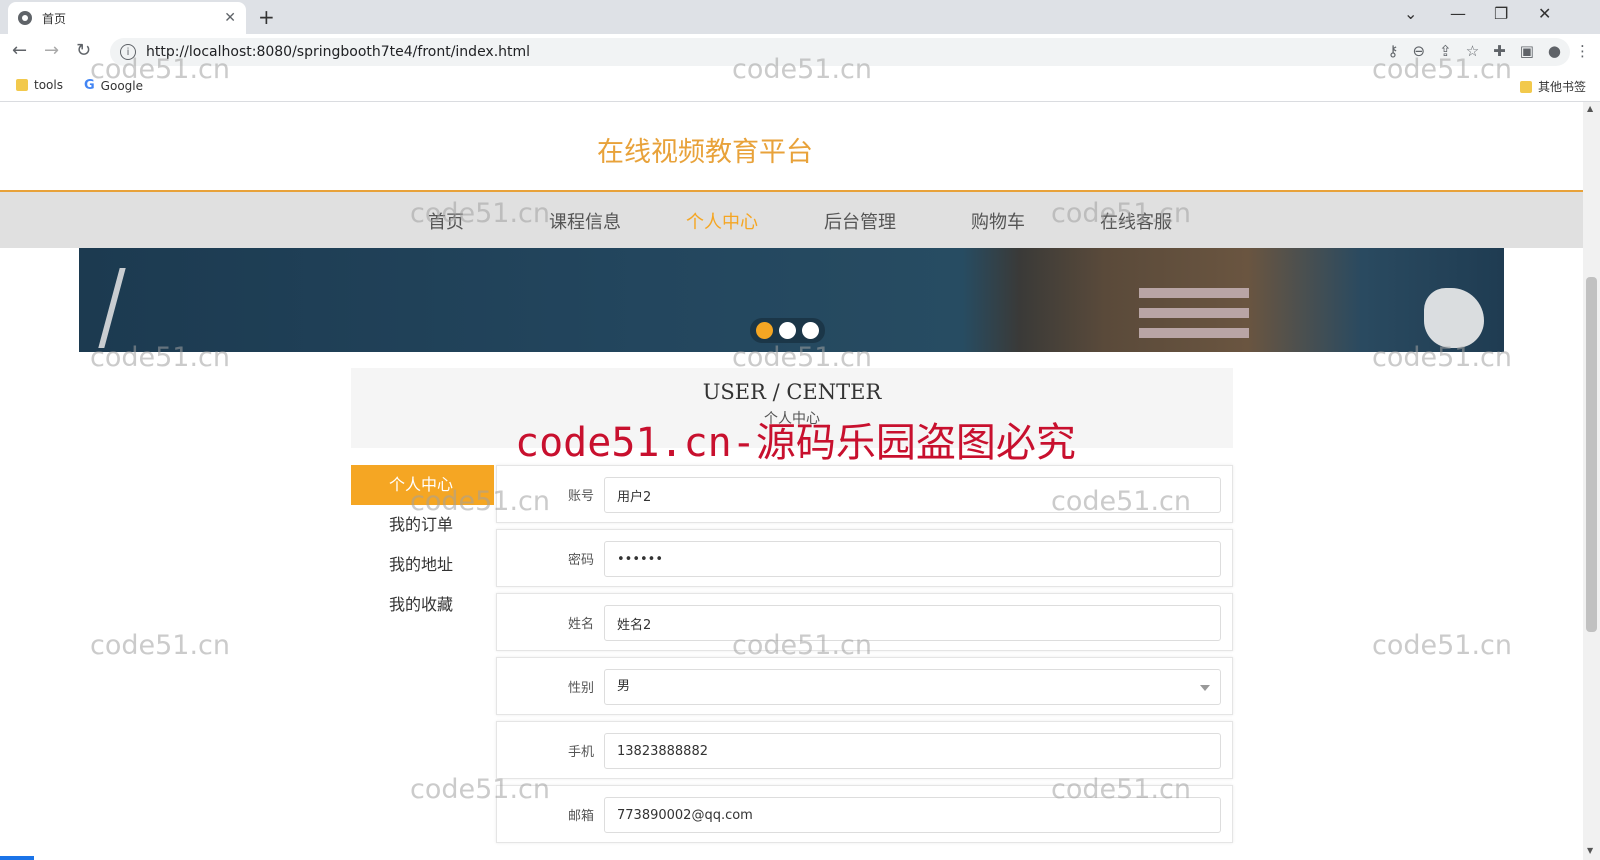  Describe the element at coordinates (1527, 51) in the screenshot. I see `sidepanel-icon: ▣` at that location.